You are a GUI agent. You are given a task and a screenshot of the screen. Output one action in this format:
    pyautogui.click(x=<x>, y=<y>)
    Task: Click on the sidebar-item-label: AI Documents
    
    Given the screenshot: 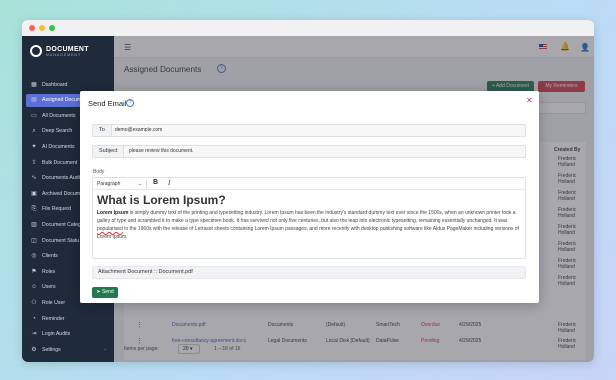 What is the action you would take?
    pyautogui.click(x=58, y=146)
    